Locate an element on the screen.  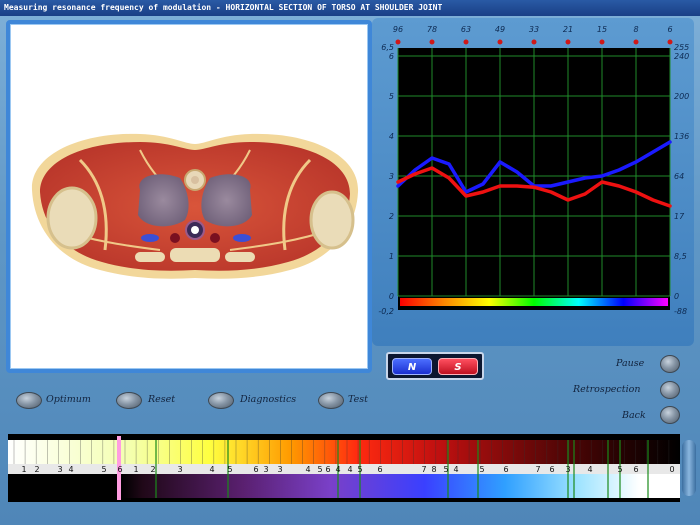
spectrum-graphic: 1234561234563345644567854567634560 is located at coordinates (344, 468).